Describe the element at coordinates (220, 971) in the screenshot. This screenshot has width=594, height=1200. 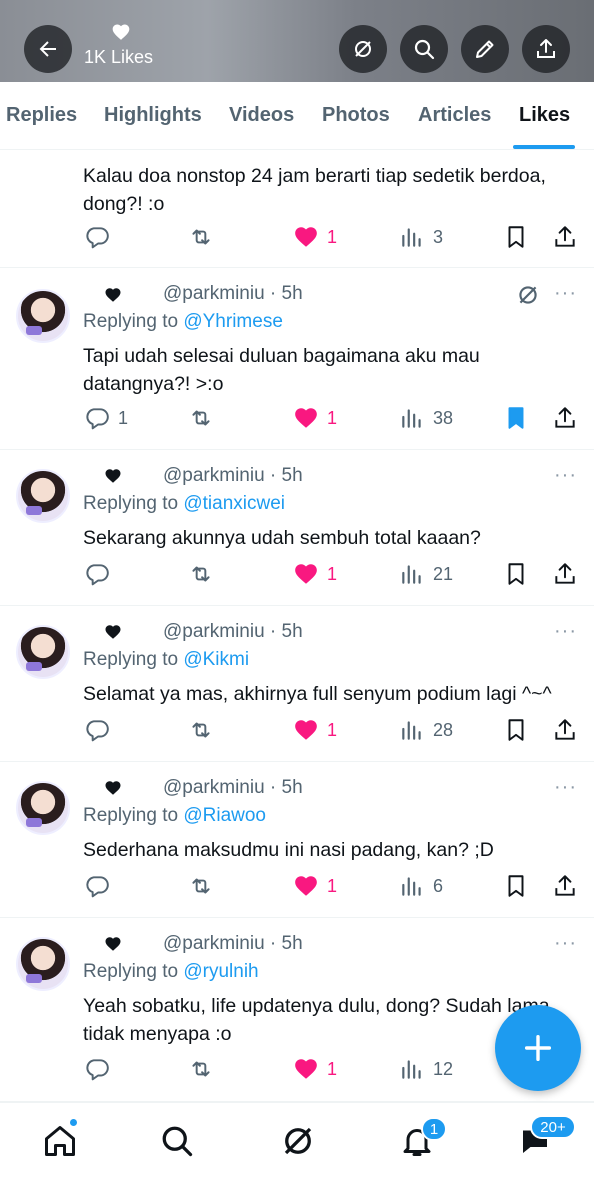
I see `replying-to-handle: @ryulnih` at that location.